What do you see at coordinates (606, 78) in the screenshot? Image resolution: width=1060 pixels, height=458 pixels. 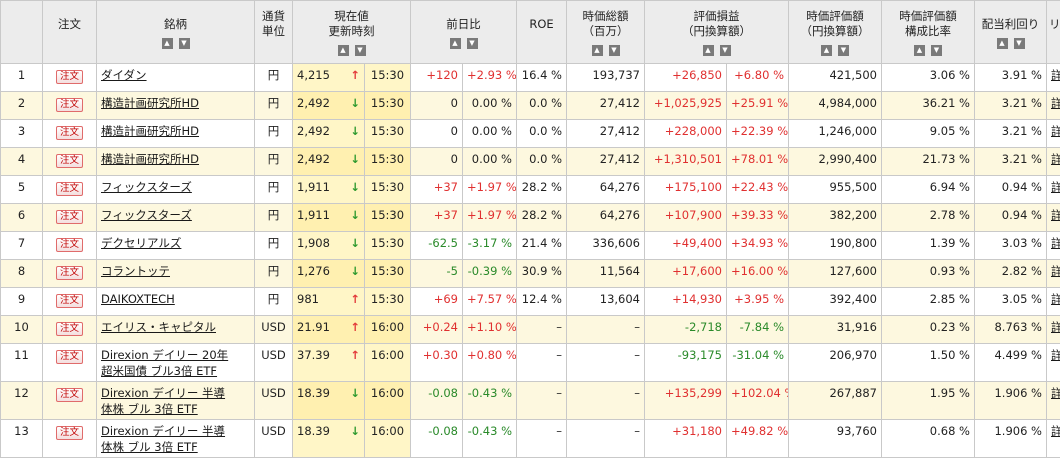 I see `market-cap: 193,737` at bounding box center [606, 78].